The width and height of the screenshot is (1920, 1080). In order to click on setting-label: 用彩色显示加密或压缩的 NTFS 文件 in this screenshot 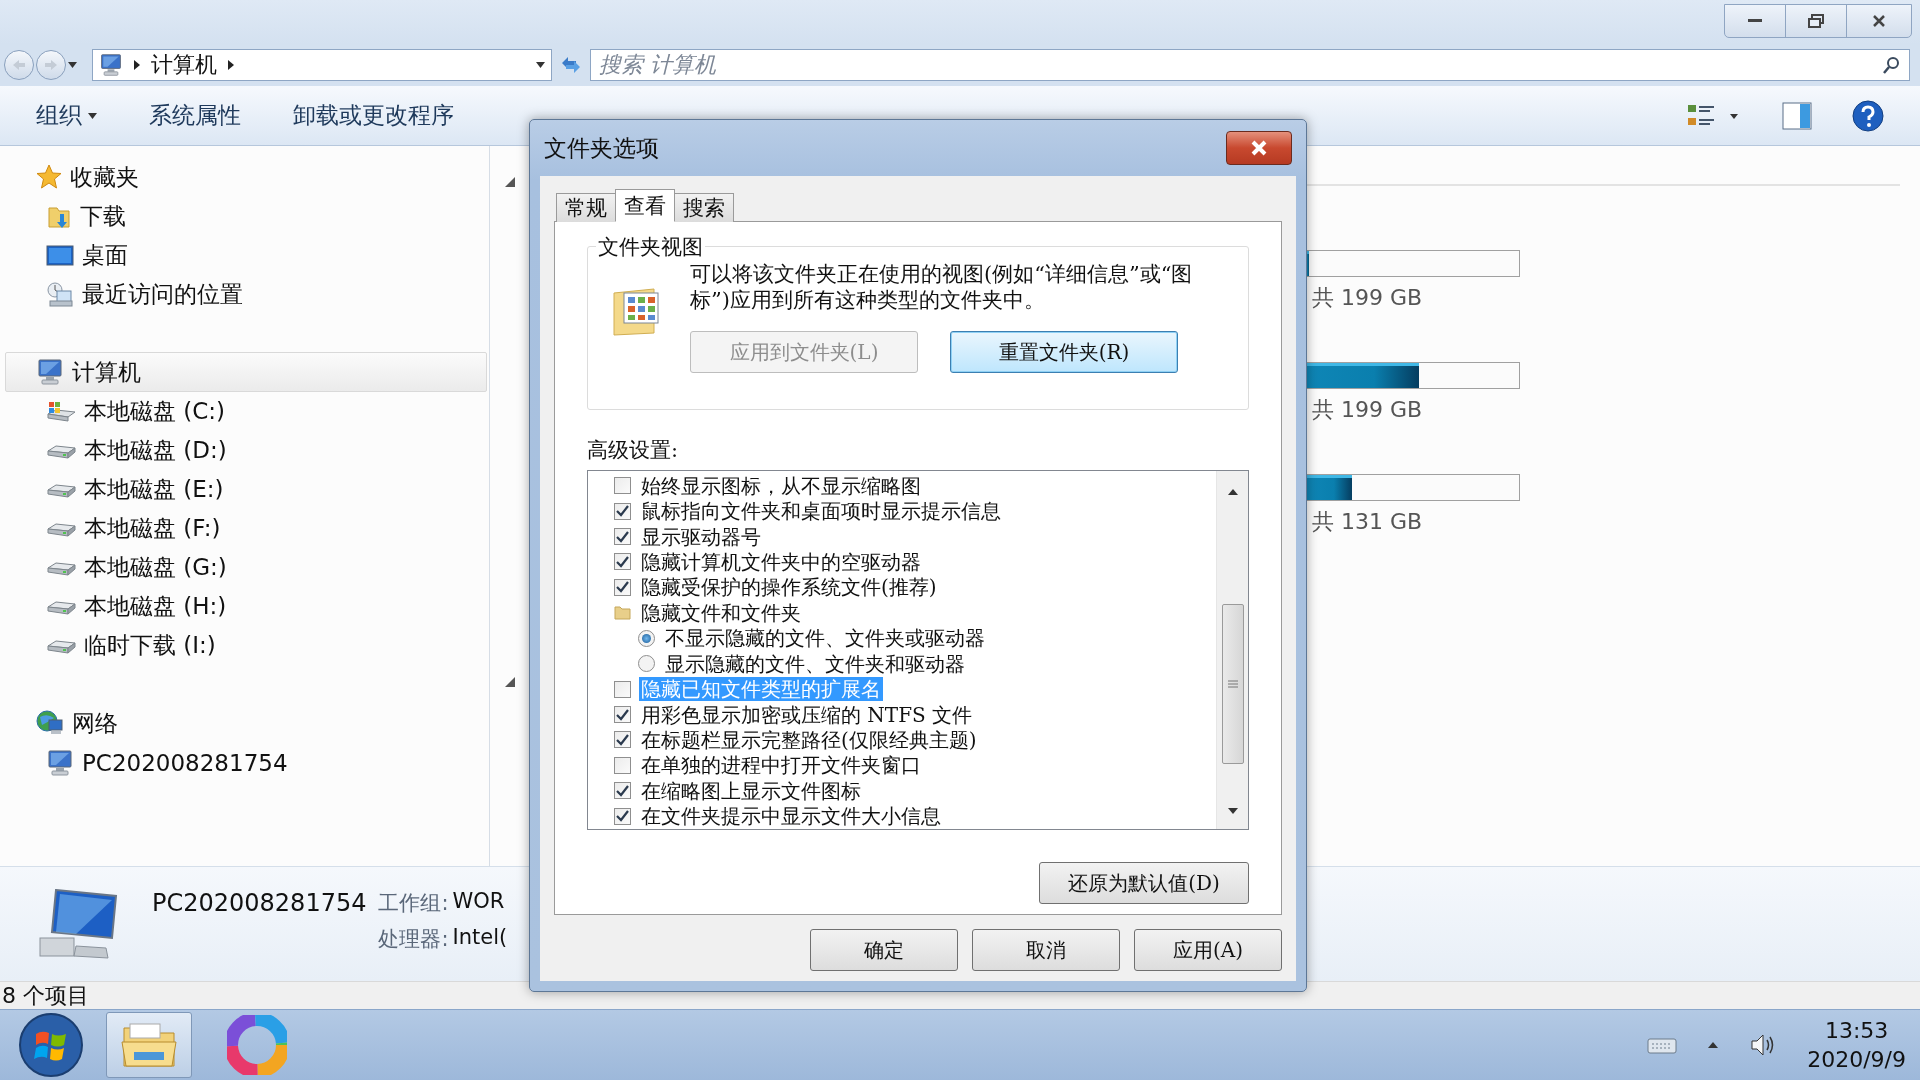, I will do `click(807, 714)`.